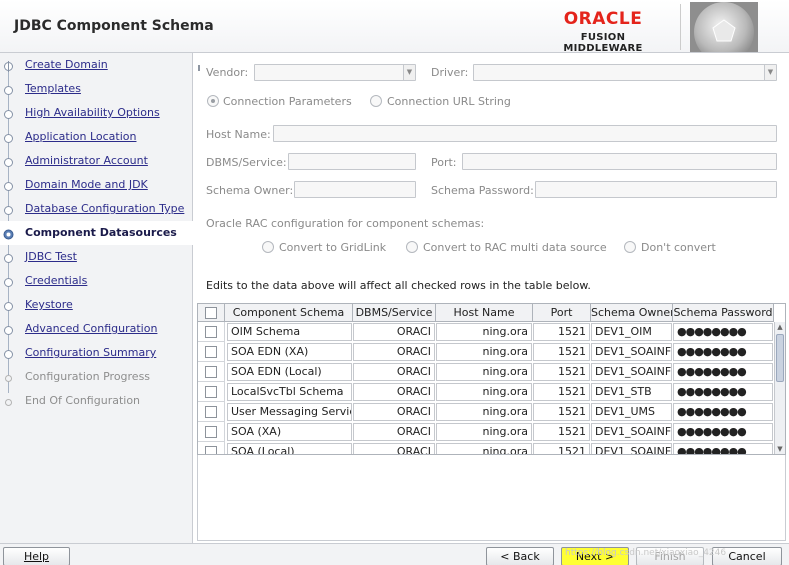 This screenshot has width=789, height=565. I want to click on host-name-field, so click(525, 133).